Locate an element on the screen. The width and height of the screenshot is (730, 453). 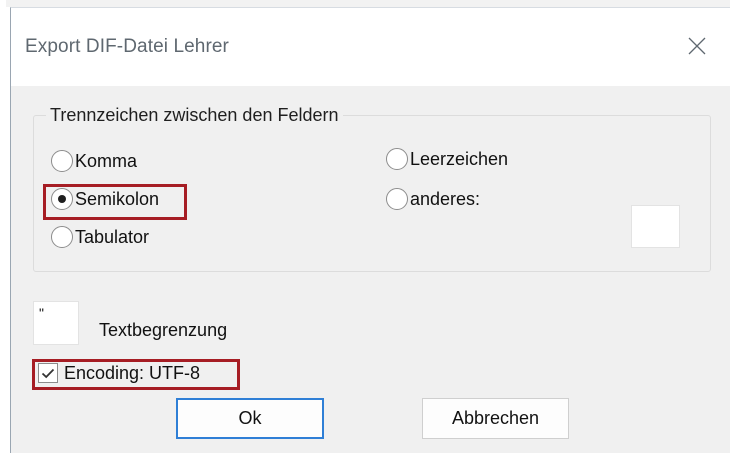
separator-group-title: Trennzeichen zwischen den Feldern is located at coordinates (194, 115).